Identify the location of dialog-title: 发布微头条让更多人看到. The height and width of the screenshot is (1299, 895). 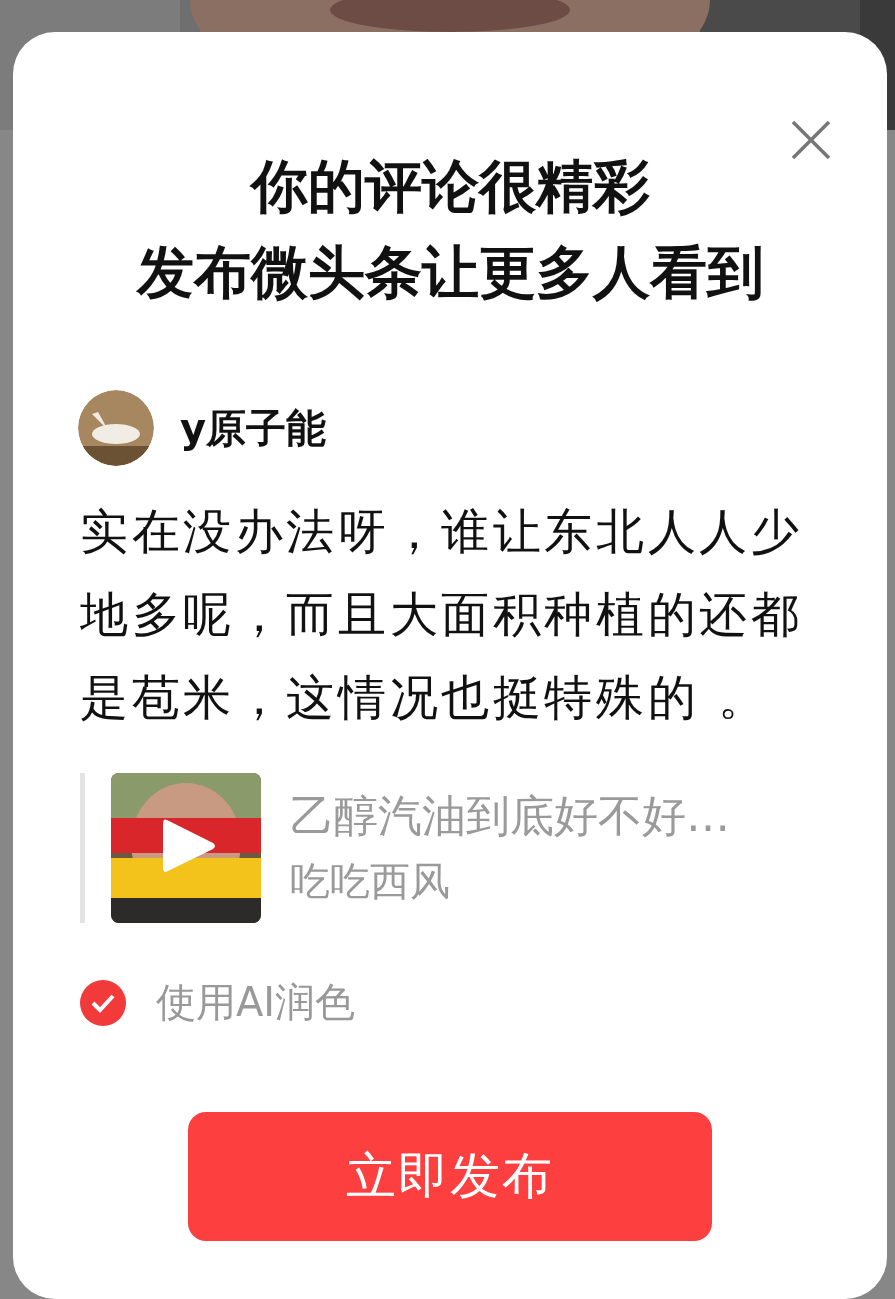
(450, 272).